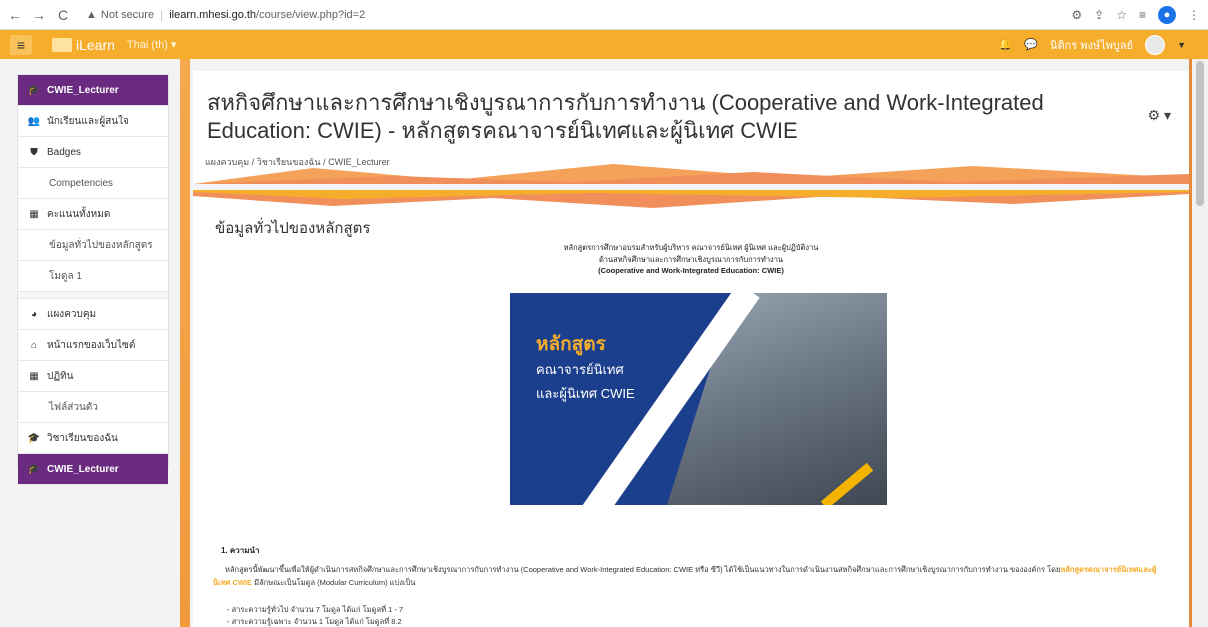  I want to click on drawer-item-dashboard: ◕ แผงควบคุม, so click(93, 314).